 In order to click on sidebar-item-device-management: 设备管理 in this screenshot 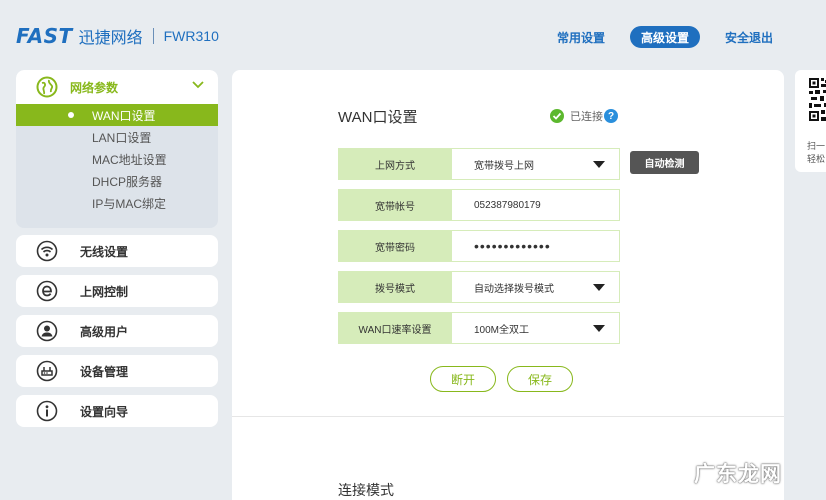, I will do `click(117, 371)`.